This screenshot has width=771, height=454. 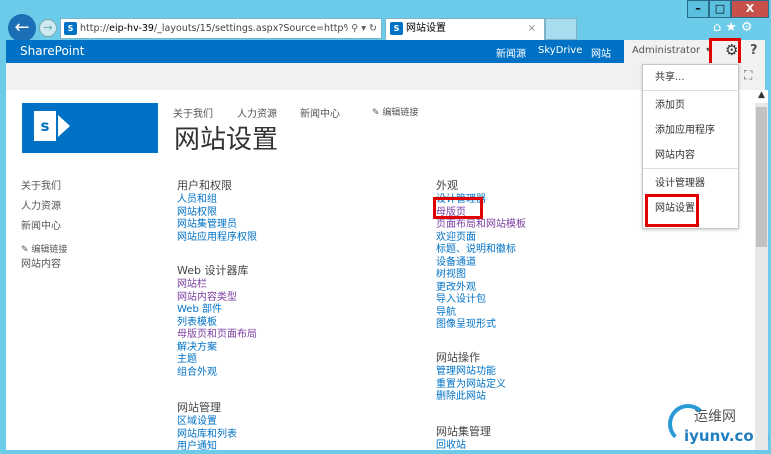 I want to click on link-regional-settings: 区域设置, so click(x=207, y=422).